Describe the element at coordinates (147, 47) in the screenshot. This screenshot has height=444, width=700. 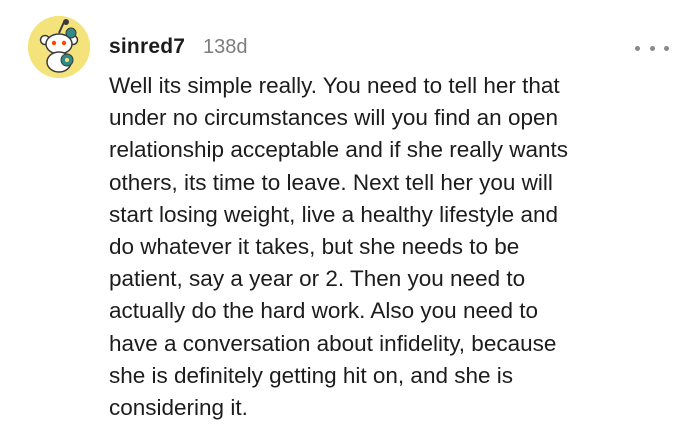
I see `username: sinred7` at that location.